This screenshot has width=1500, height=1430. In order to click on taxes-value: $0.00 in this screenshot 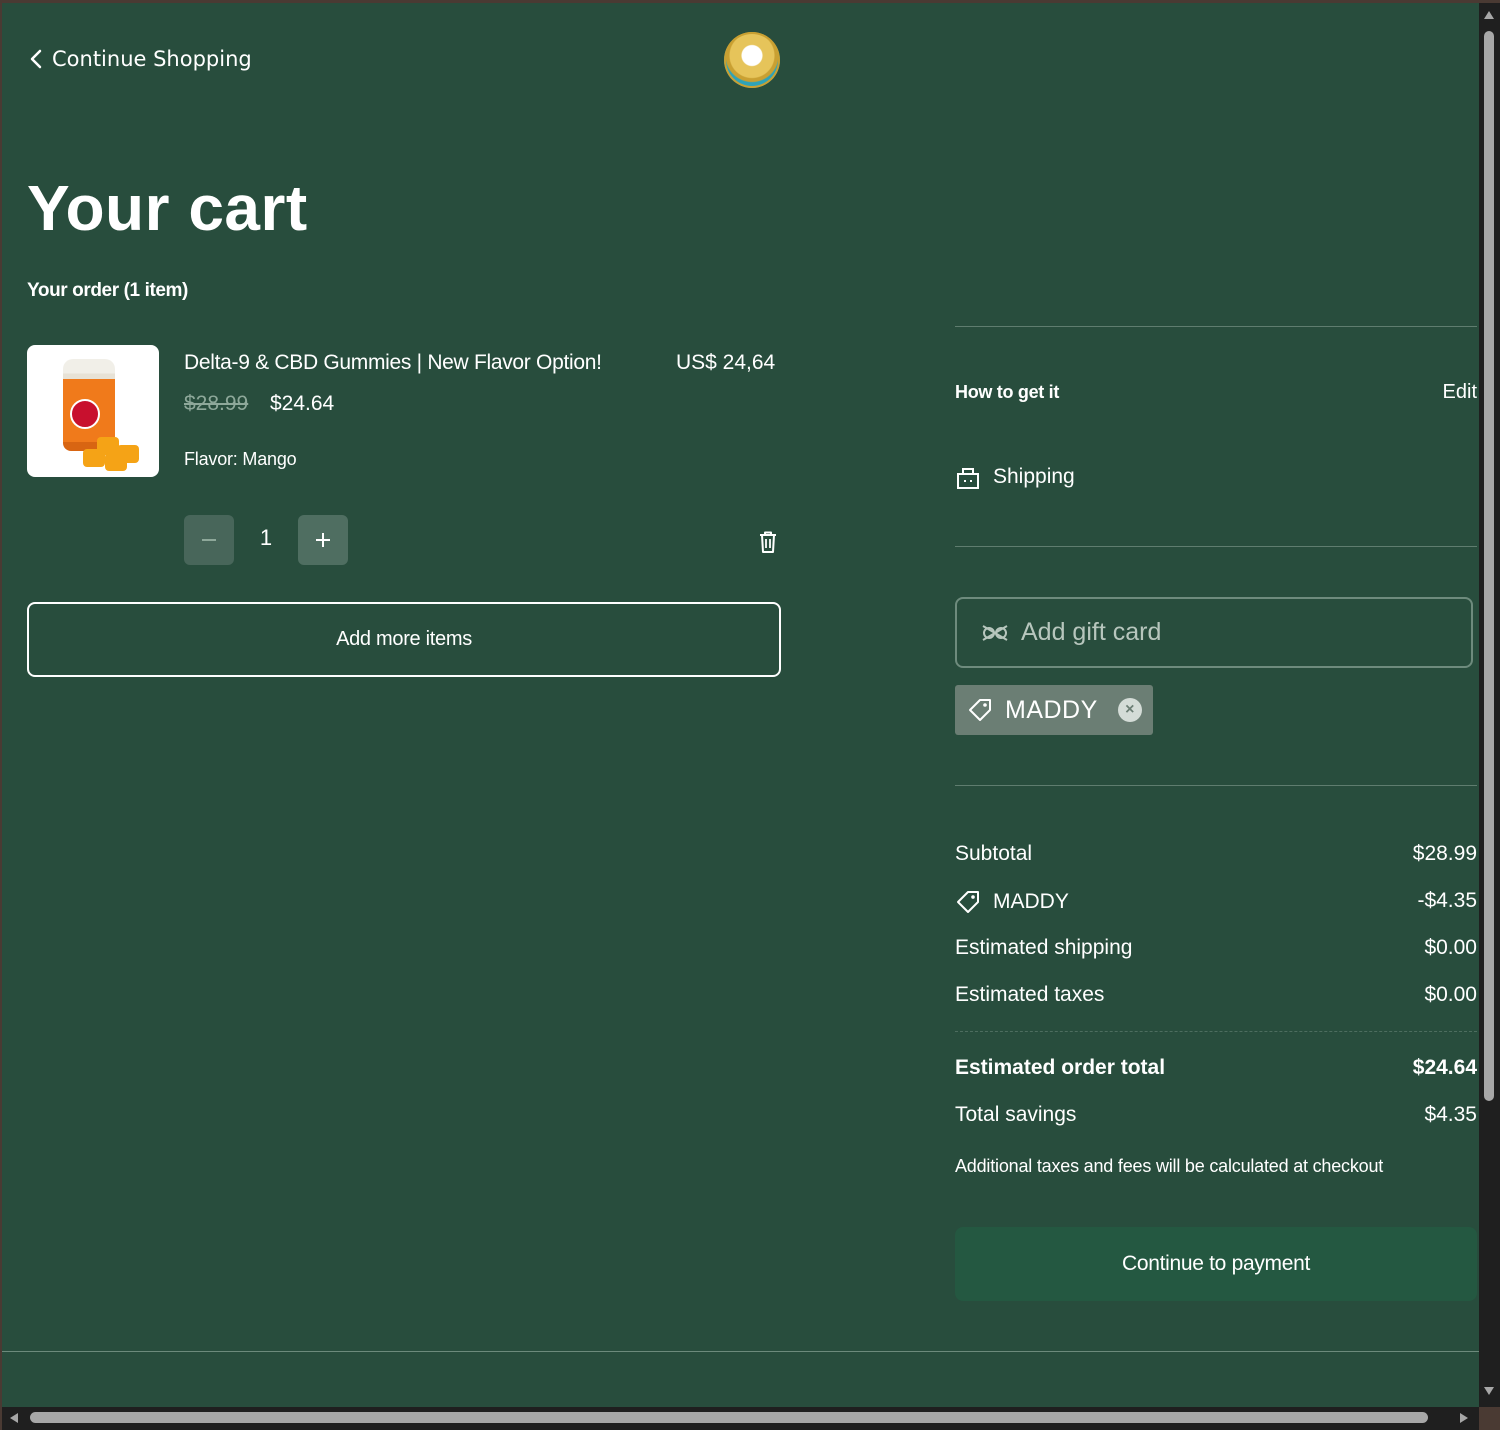, I will do `click(1450, 994)`.